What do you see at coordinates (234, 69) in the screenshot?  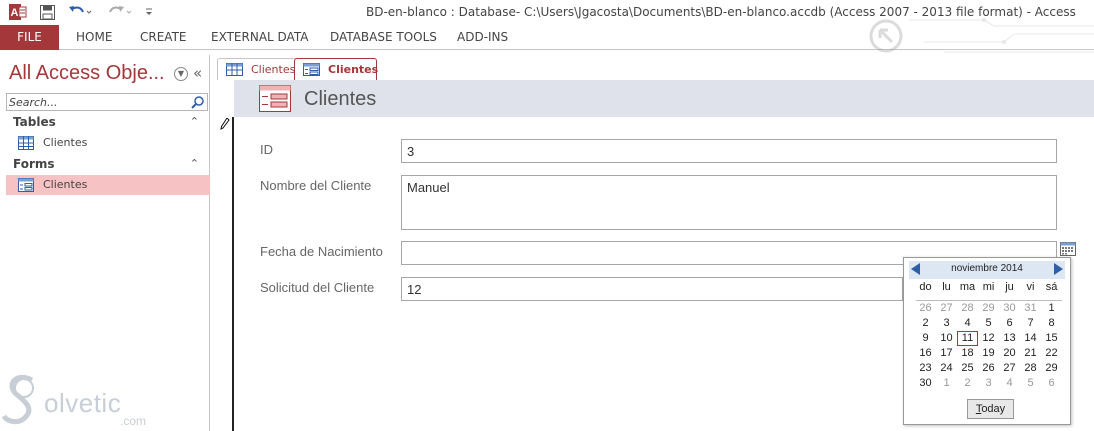 I see `table-icon` at bounding box center [234, 69].